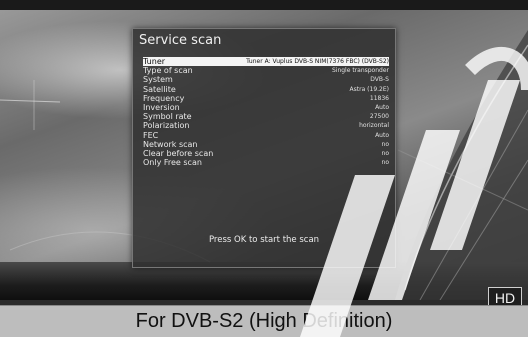  Describe the element at coordinates (158, 80) in the screenshot. I see `setting-label: System` at that location.